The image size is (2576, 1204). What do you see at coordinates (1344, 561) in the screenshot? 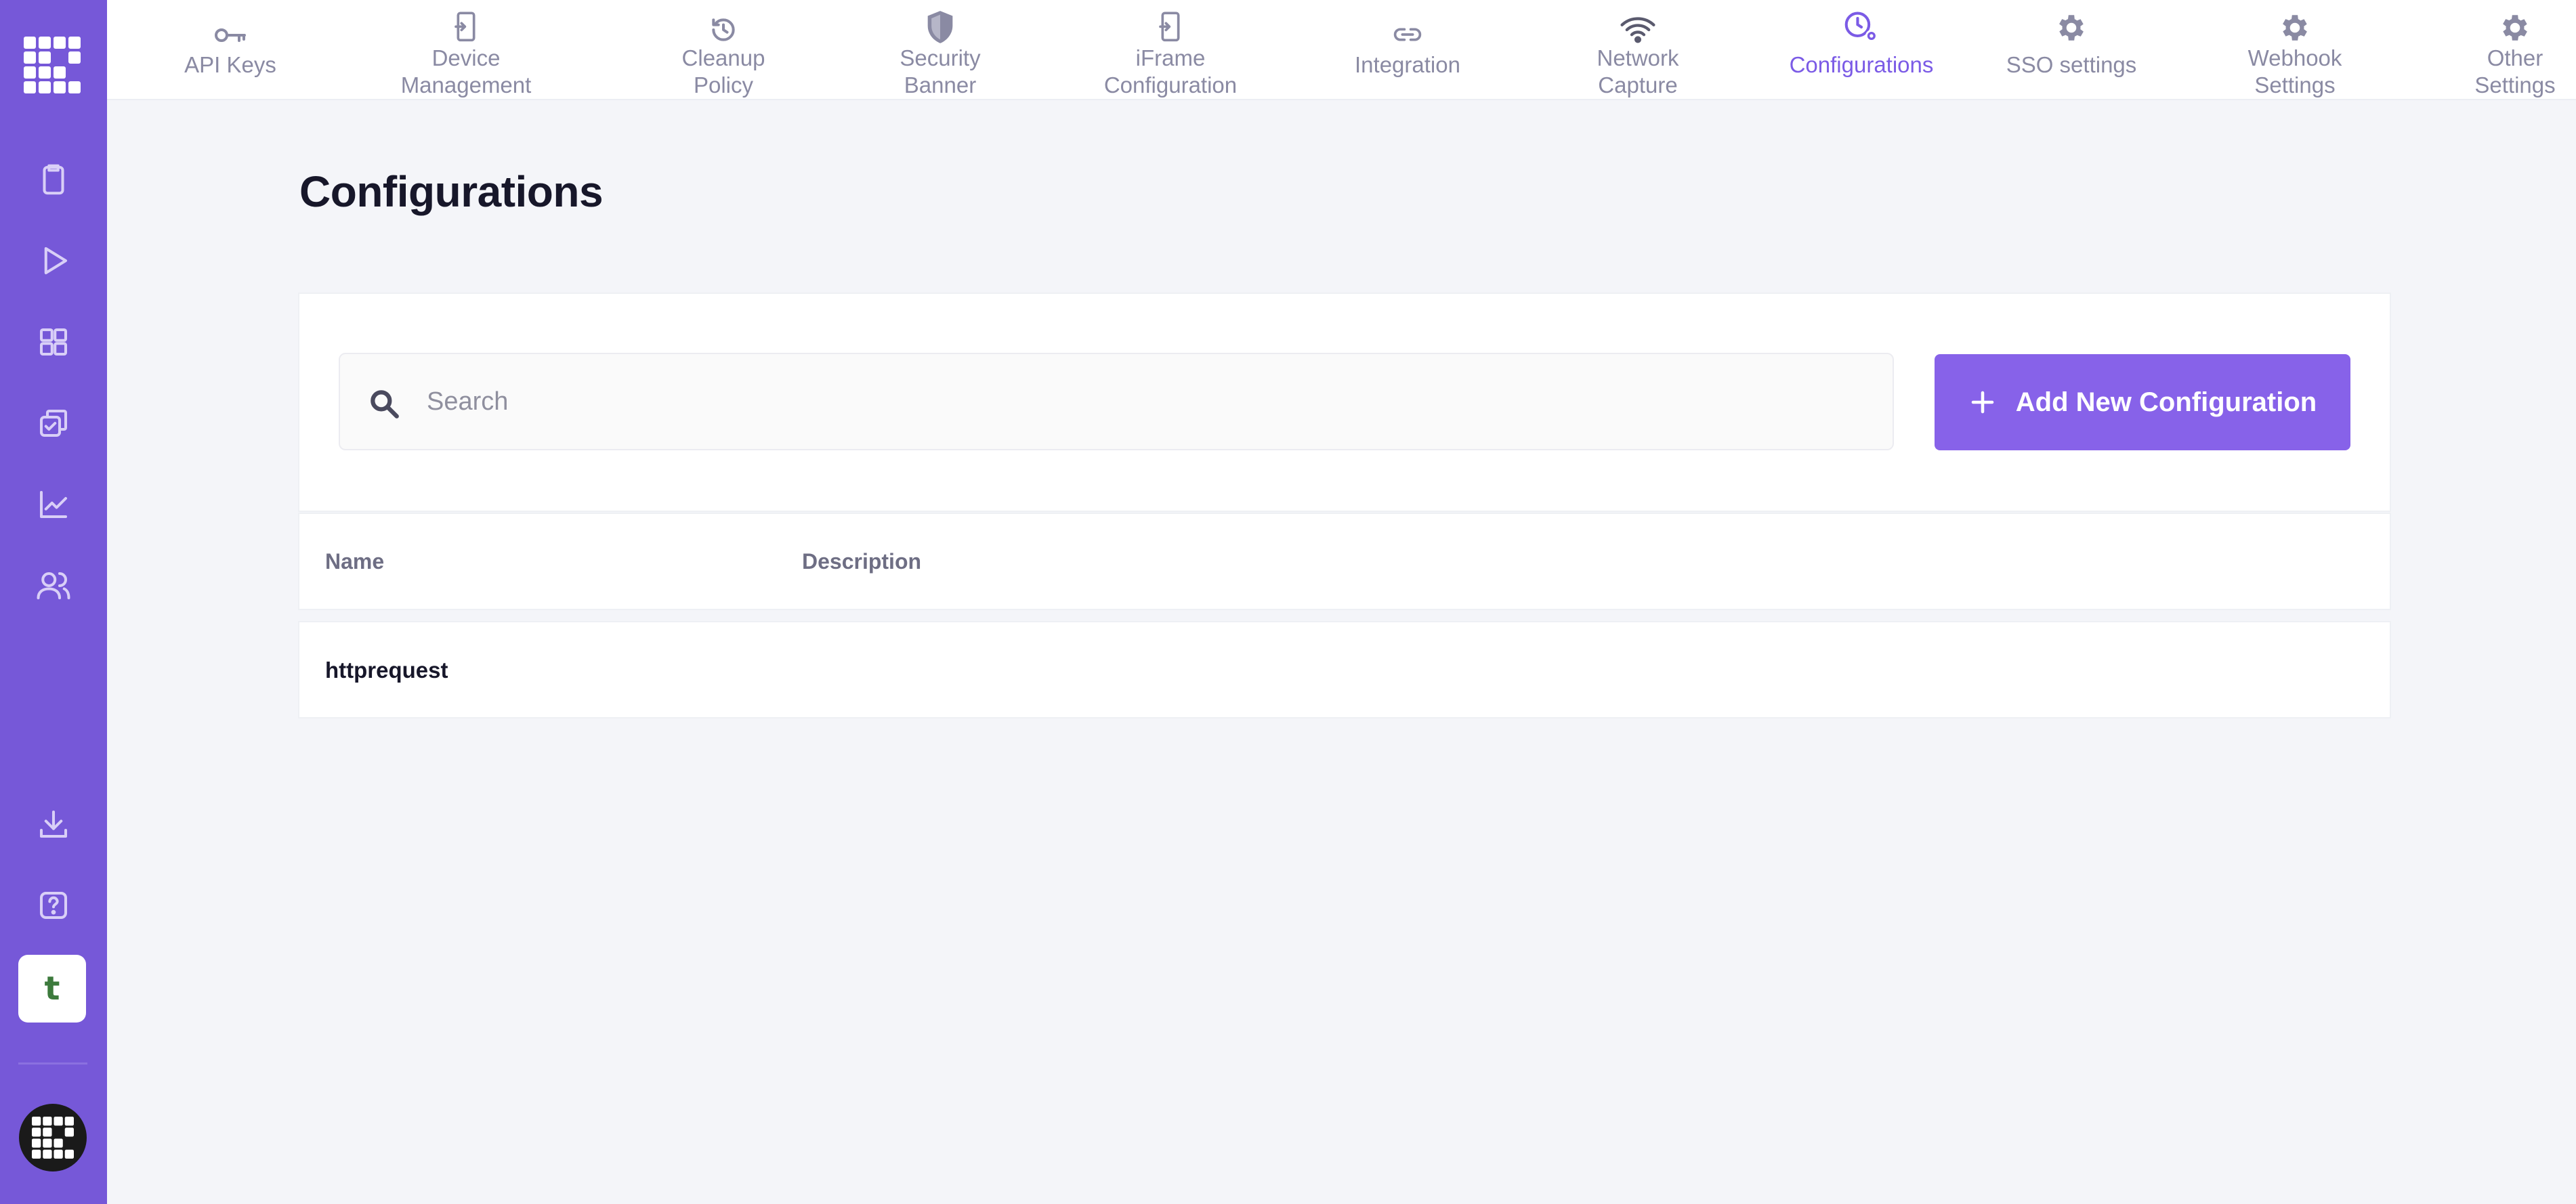
I see `table-header: Name Description` at bounding box center [1344, 561].